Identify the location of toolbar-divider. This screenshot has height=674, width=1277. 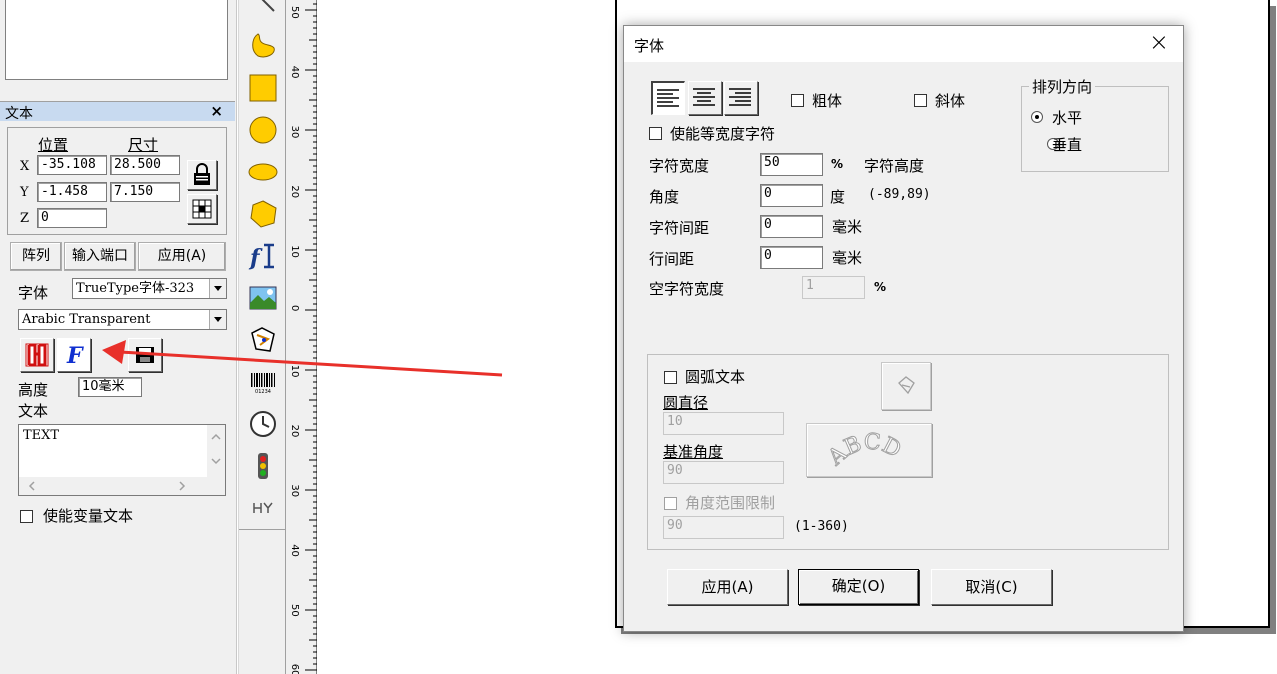
(262, 529).